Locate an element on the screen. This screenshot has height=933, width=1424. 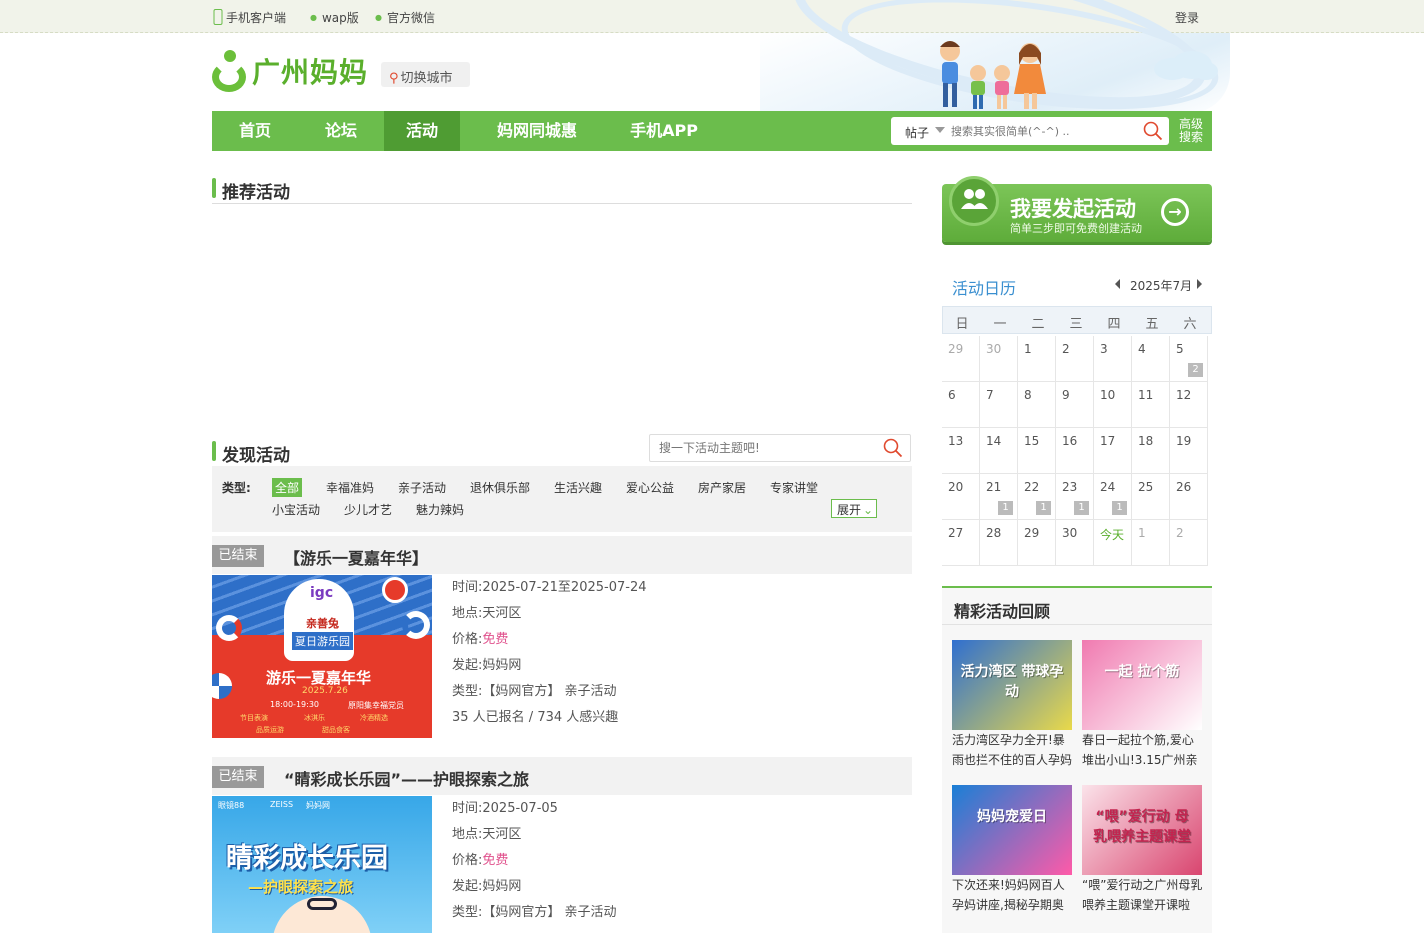
dropdown-arrow-icon is located at coordinates (940, 130).